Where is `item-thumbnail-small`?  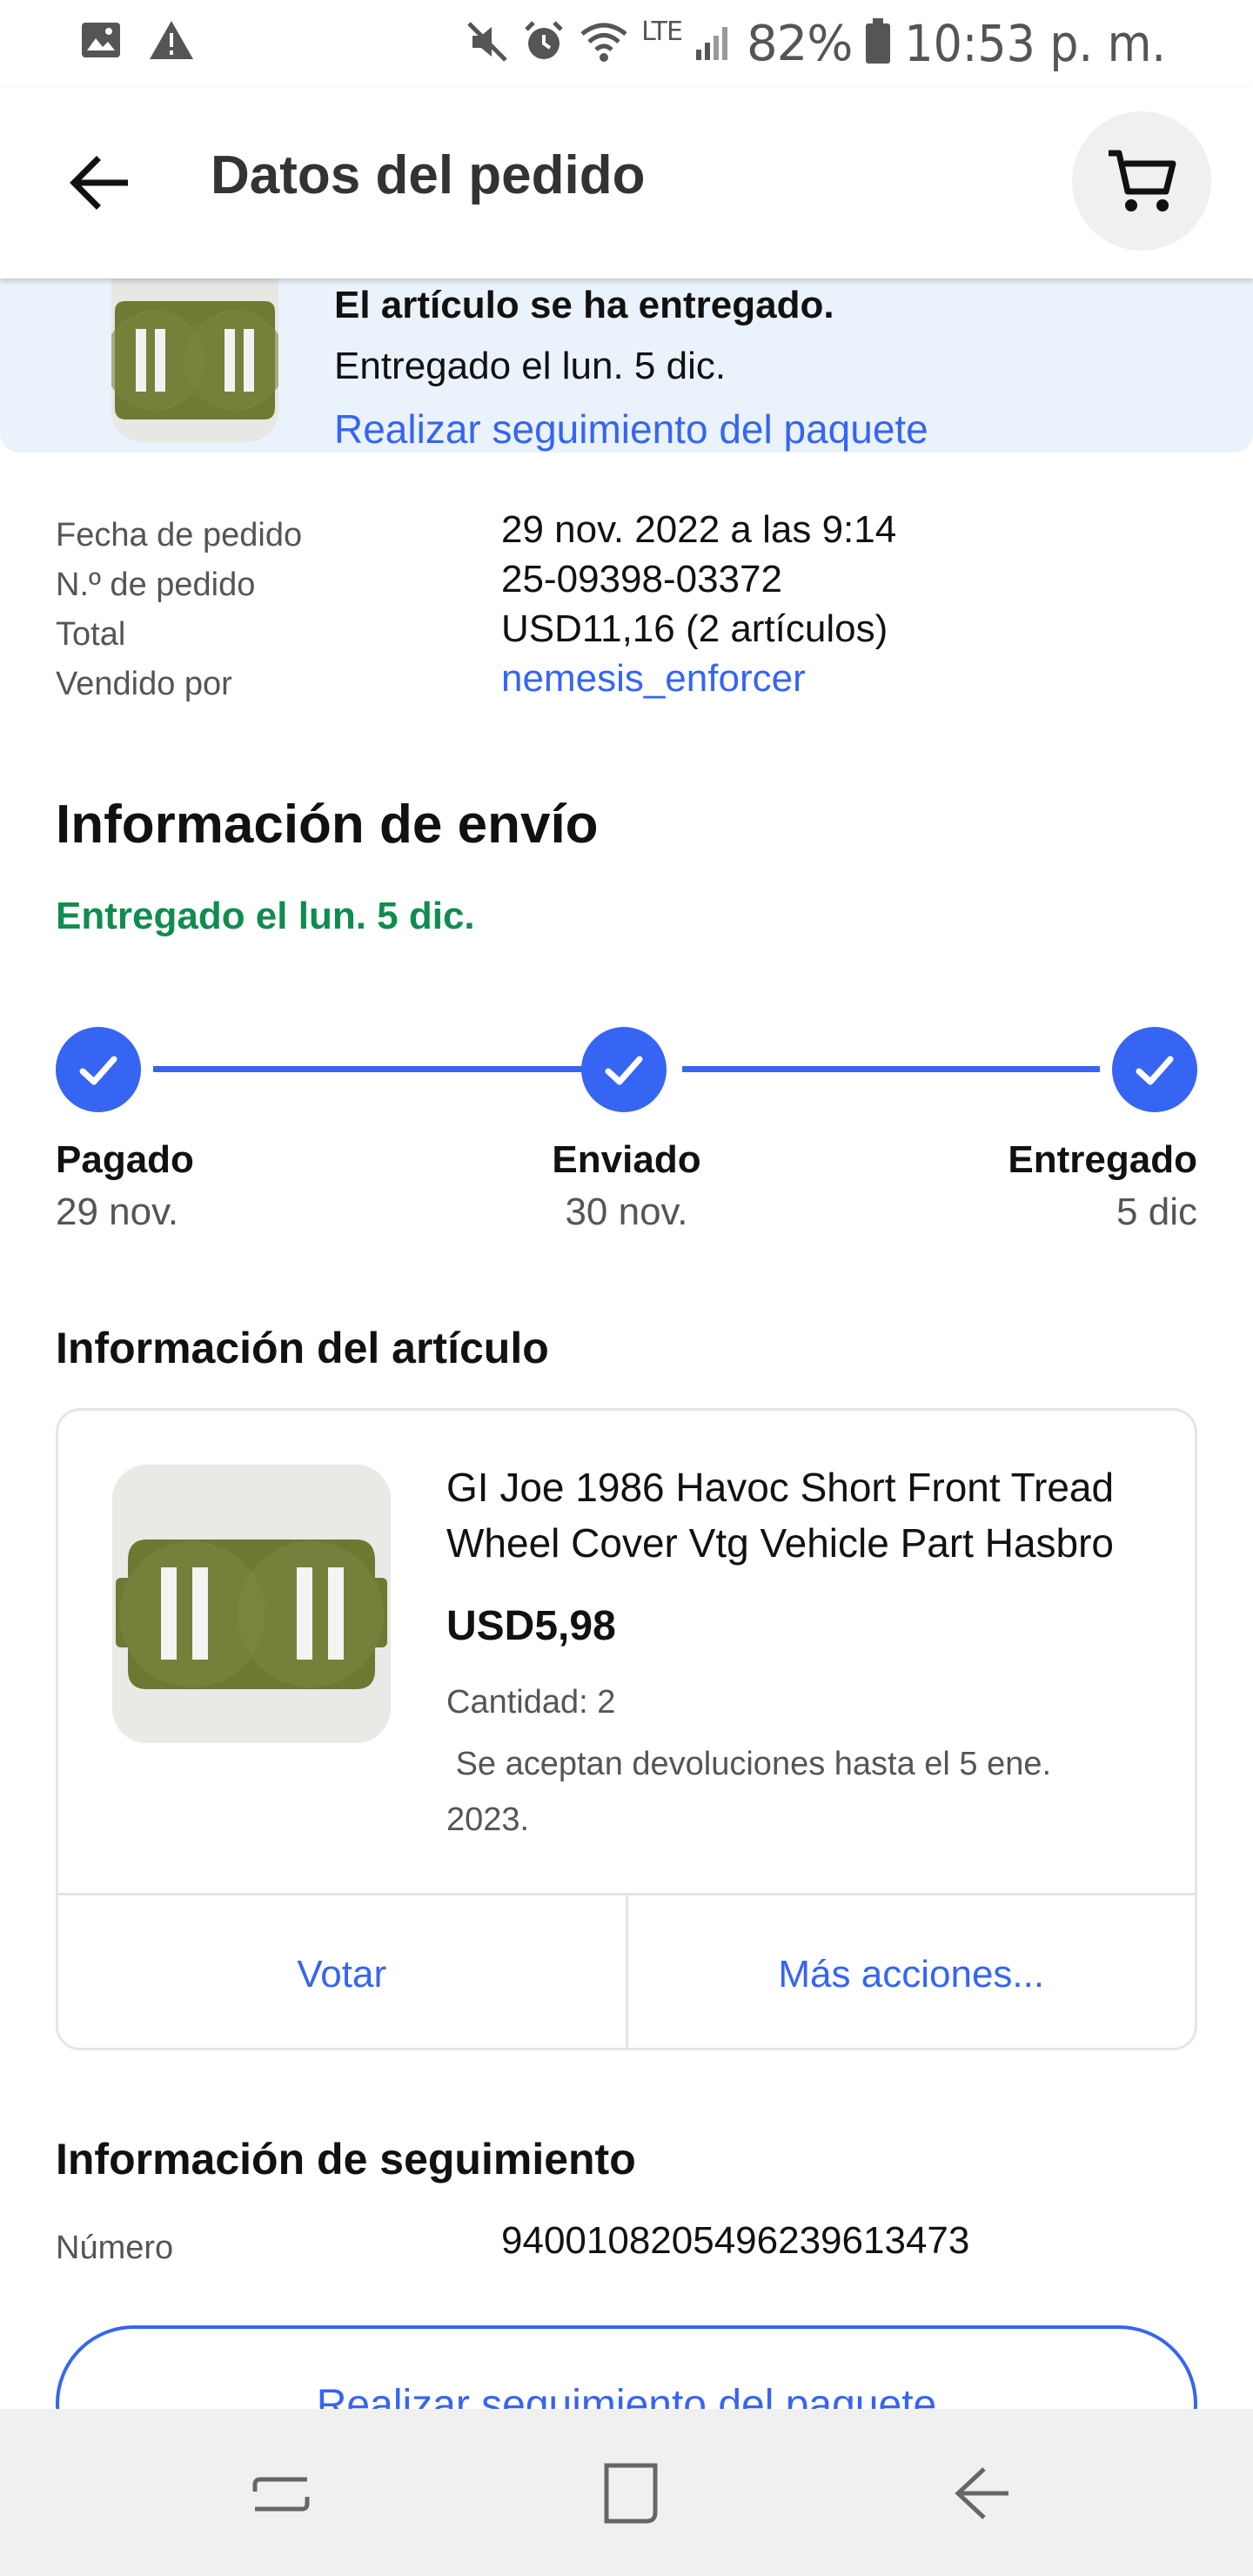
item-thumbnail-small is located at coordinates (194, 359).